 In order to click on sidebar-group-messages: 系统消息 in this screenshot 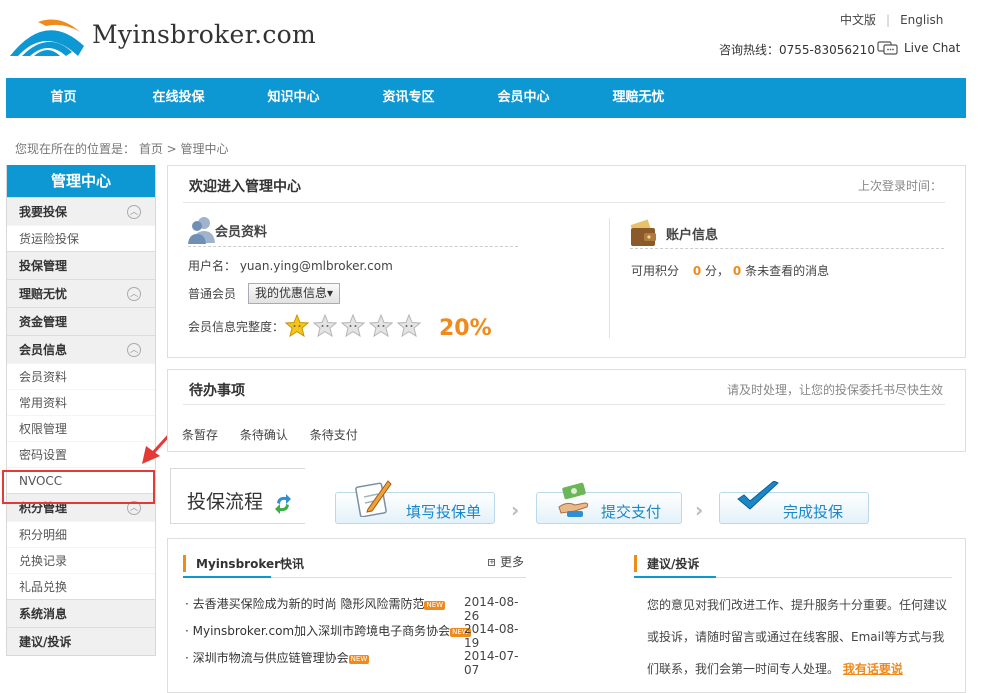, I will do `click(81, 613)`.